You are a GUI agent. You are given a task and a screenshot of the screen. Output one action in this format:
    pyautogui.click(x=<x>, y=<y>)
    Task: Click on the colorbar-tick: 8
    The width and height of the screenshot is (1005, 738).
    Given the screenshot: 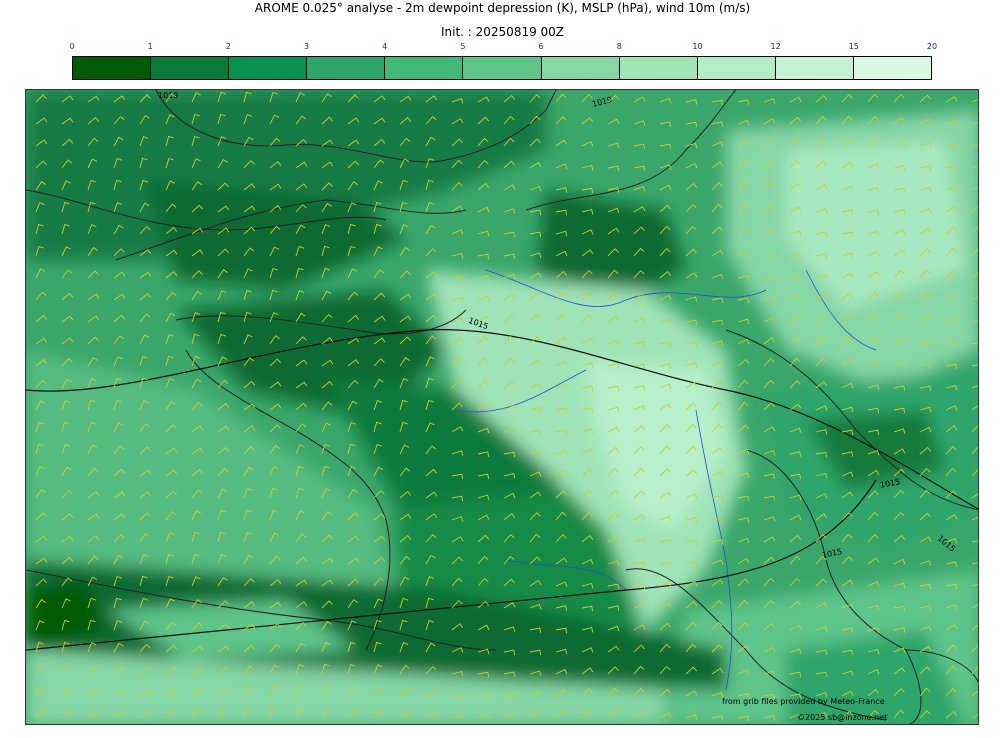 What is the action you would take?
    pyautogui.click(x=619, y=46)
    